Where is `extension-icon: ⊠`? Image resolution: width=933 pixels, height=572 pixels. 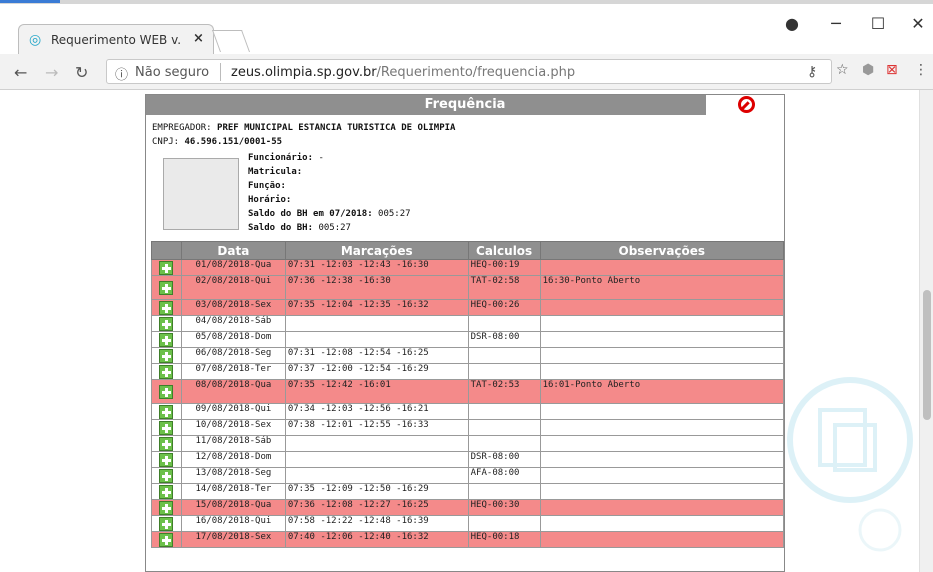 extension-icon: ⊠ is located at coordinates (892, 70).